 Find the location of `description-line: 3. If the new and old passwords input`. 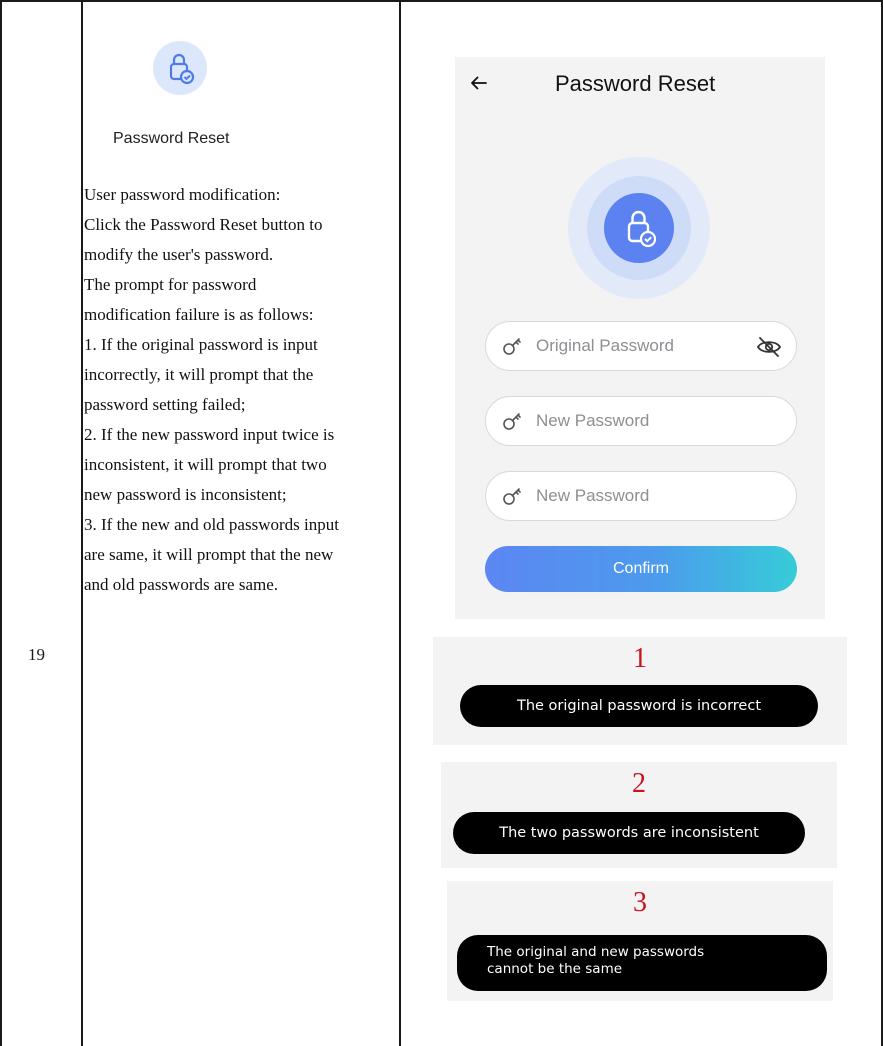

description-line: 3. If the new and old passwords input is located at coordinates (211, 524).